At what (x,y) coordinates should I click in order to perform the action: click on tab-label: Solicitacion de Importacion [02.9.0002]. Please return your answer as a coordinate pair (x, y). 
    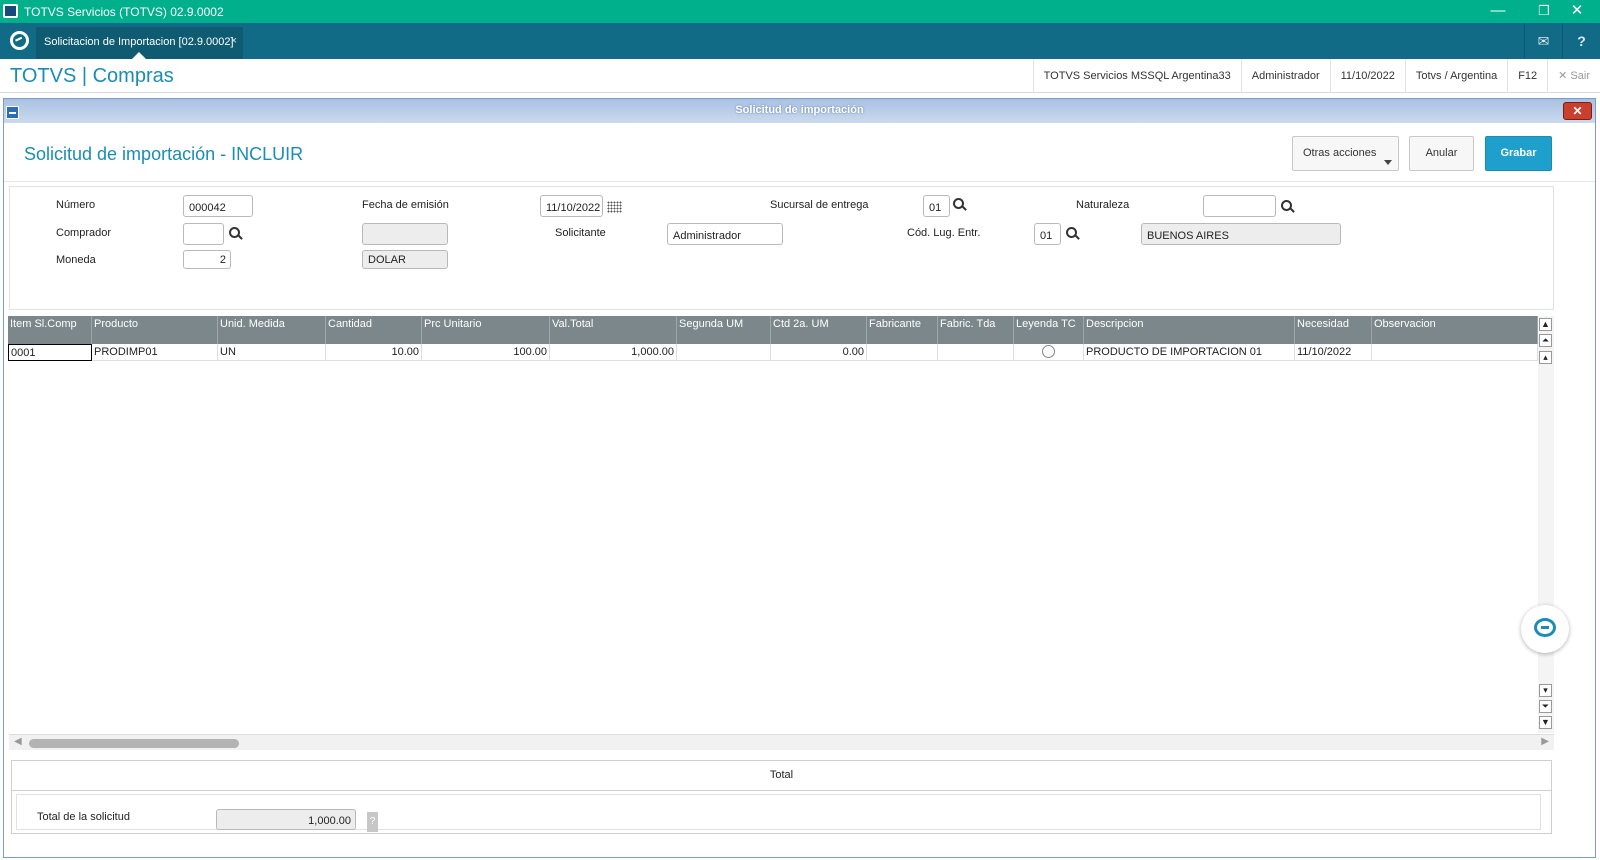
    Looking at the image, I should click on (139, 42).